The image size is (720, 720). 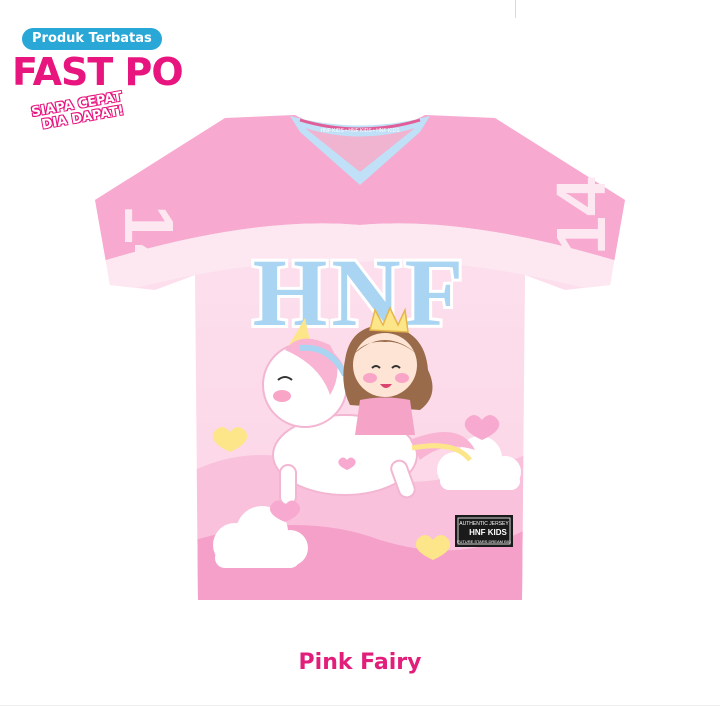 What do you see at coordinates (360, 292) in the screenshot?
I see `jersey-logo: HNF` at bounding box center [360, 292].